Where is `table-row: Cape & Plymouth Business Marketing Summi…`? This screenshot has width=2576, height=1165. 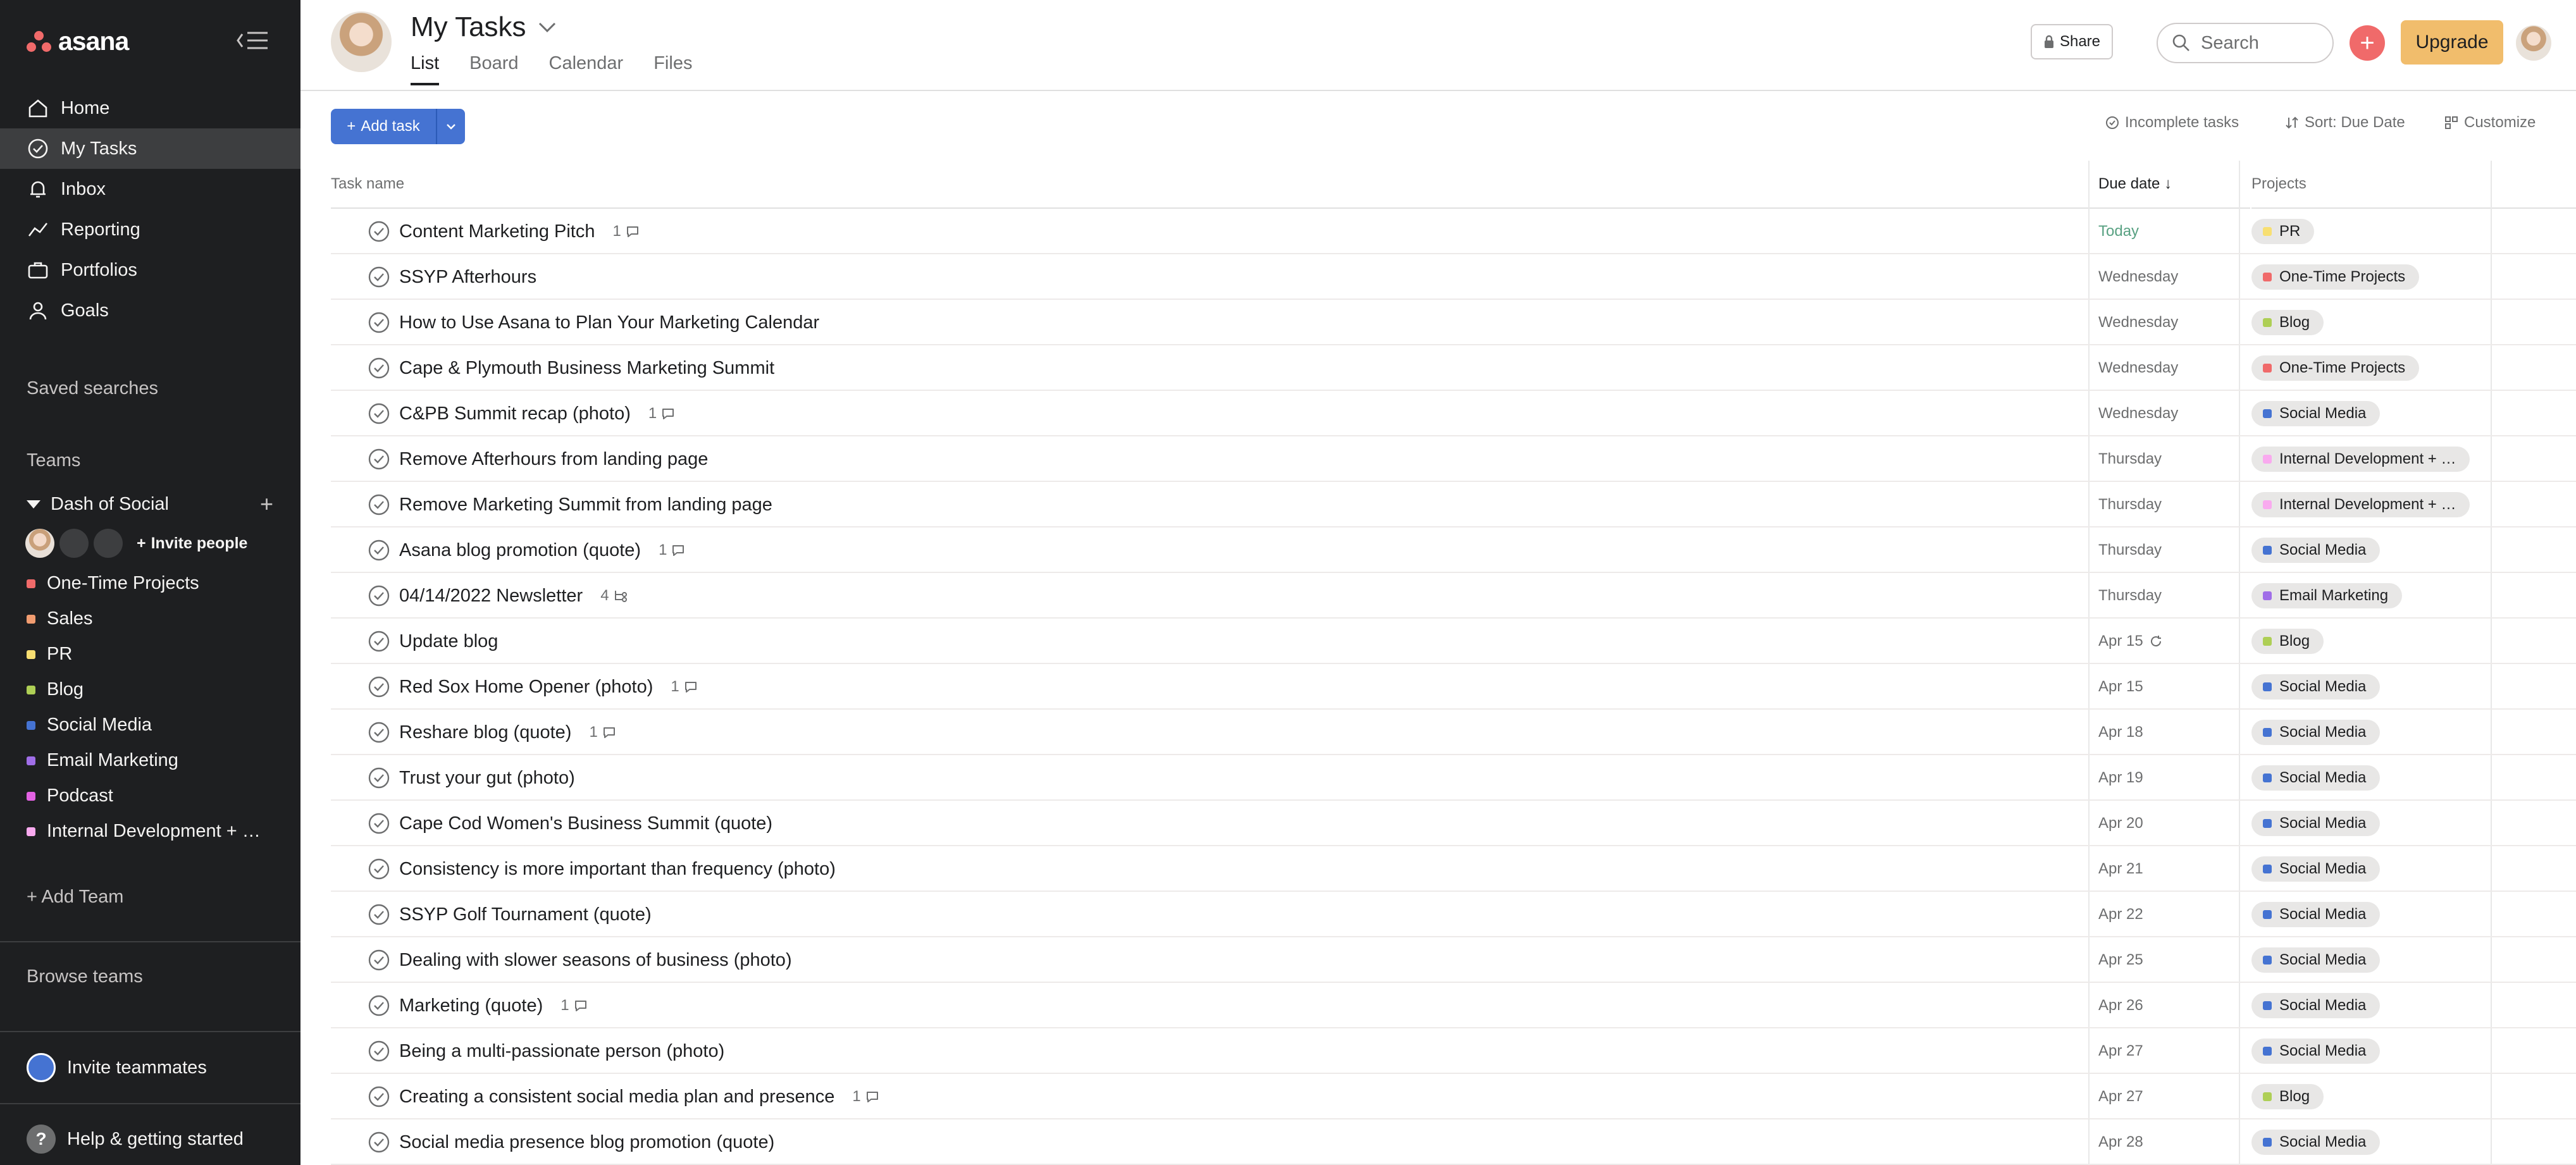 table-row: Cape & Plymouth Business Marketing Summi… is located at coordinates (1453, 368).